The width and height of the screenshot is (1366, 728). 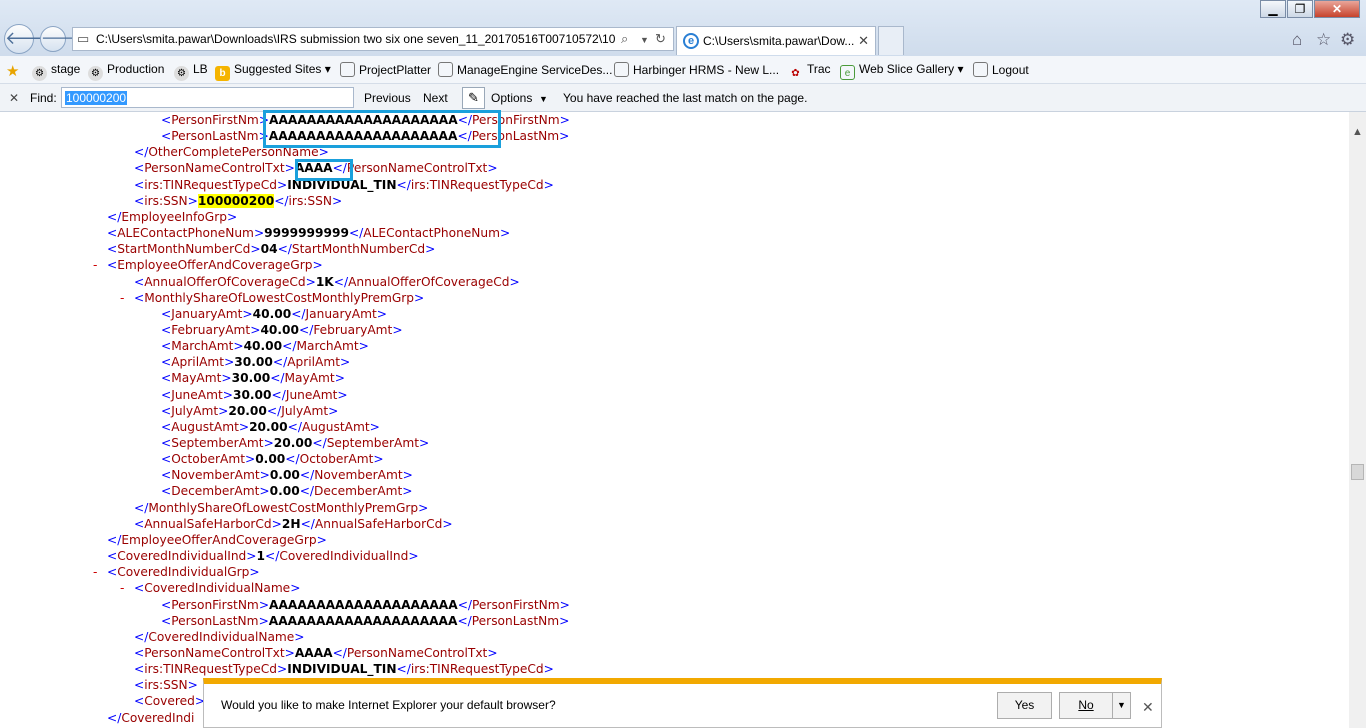 I want to click on find-input: 100000200, so click(x=207, y=97).